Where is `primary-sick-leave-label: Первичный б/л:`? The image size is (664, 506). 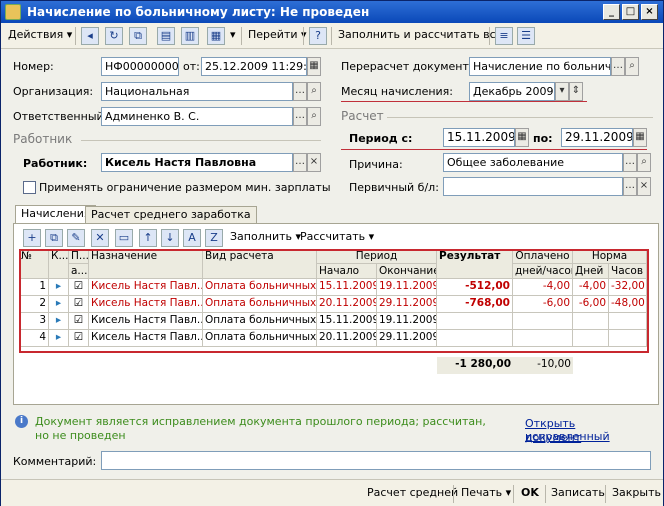
primary-sick-leave-label: Первичный б/л: is located at coordinates (394, 187).